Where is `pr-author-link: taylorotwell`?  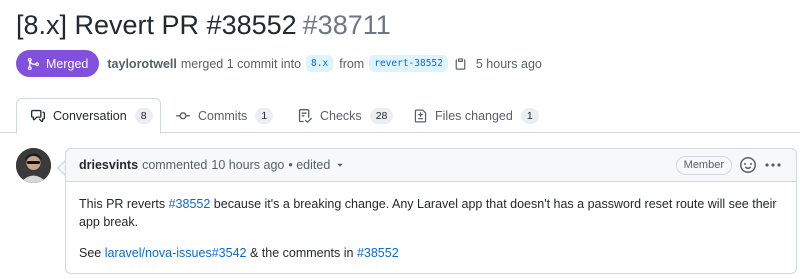
pr-author-link: taylorotwell is located at coordinates (141, 64).